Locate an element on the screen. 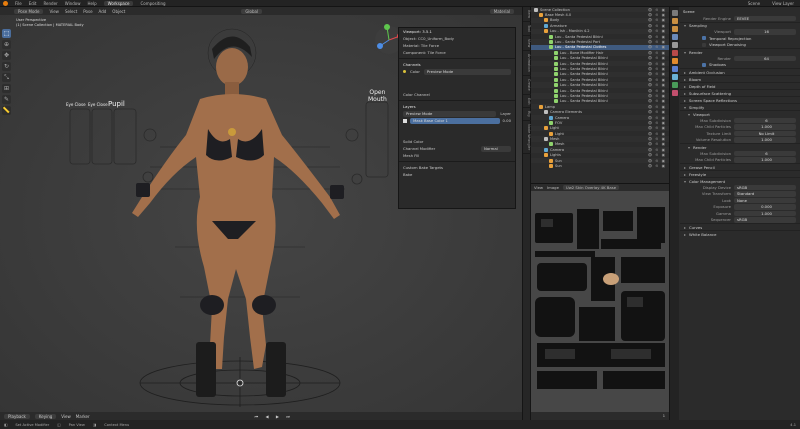 This screenshot has height=429, width=800. viewport-section-row: Viewport: 3.5.1 is located at coordinates (457, 31).